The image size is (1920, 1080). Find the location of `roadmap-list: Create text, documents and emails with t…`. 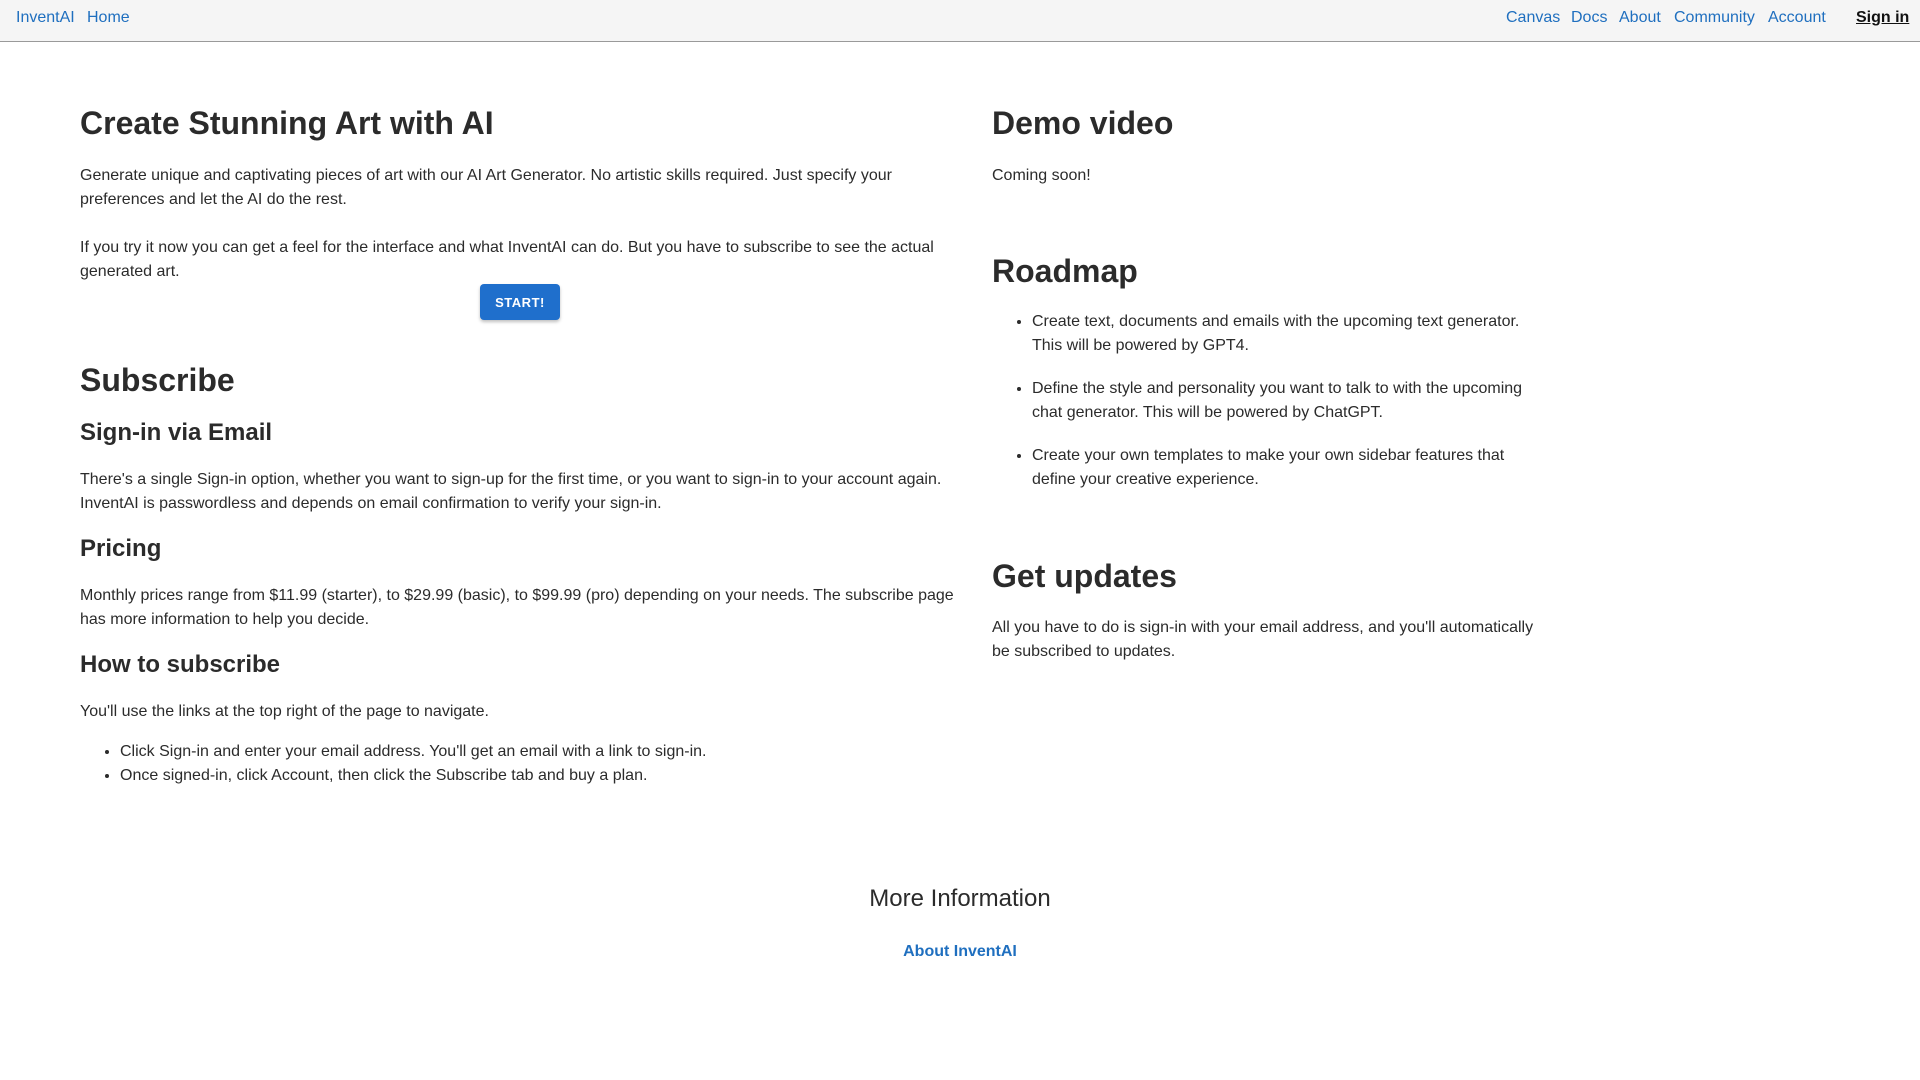

roadmap-list: Create text, documents and emails with t… is located at coordinates (1272, 410).